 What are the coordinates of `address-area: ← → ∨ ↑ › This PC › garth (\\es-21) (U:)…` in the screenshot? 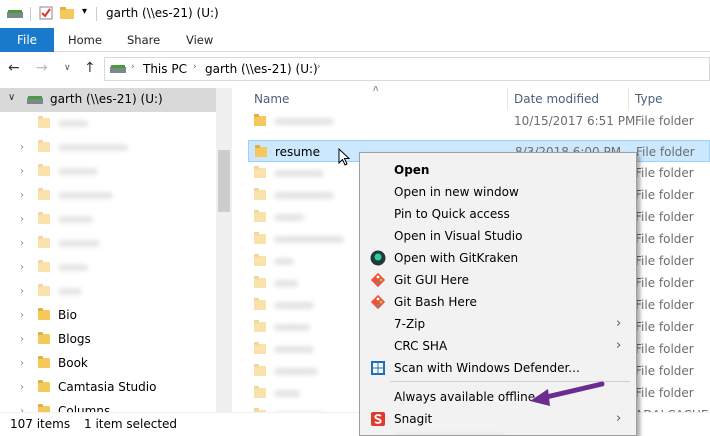 It's located at (355, 69).